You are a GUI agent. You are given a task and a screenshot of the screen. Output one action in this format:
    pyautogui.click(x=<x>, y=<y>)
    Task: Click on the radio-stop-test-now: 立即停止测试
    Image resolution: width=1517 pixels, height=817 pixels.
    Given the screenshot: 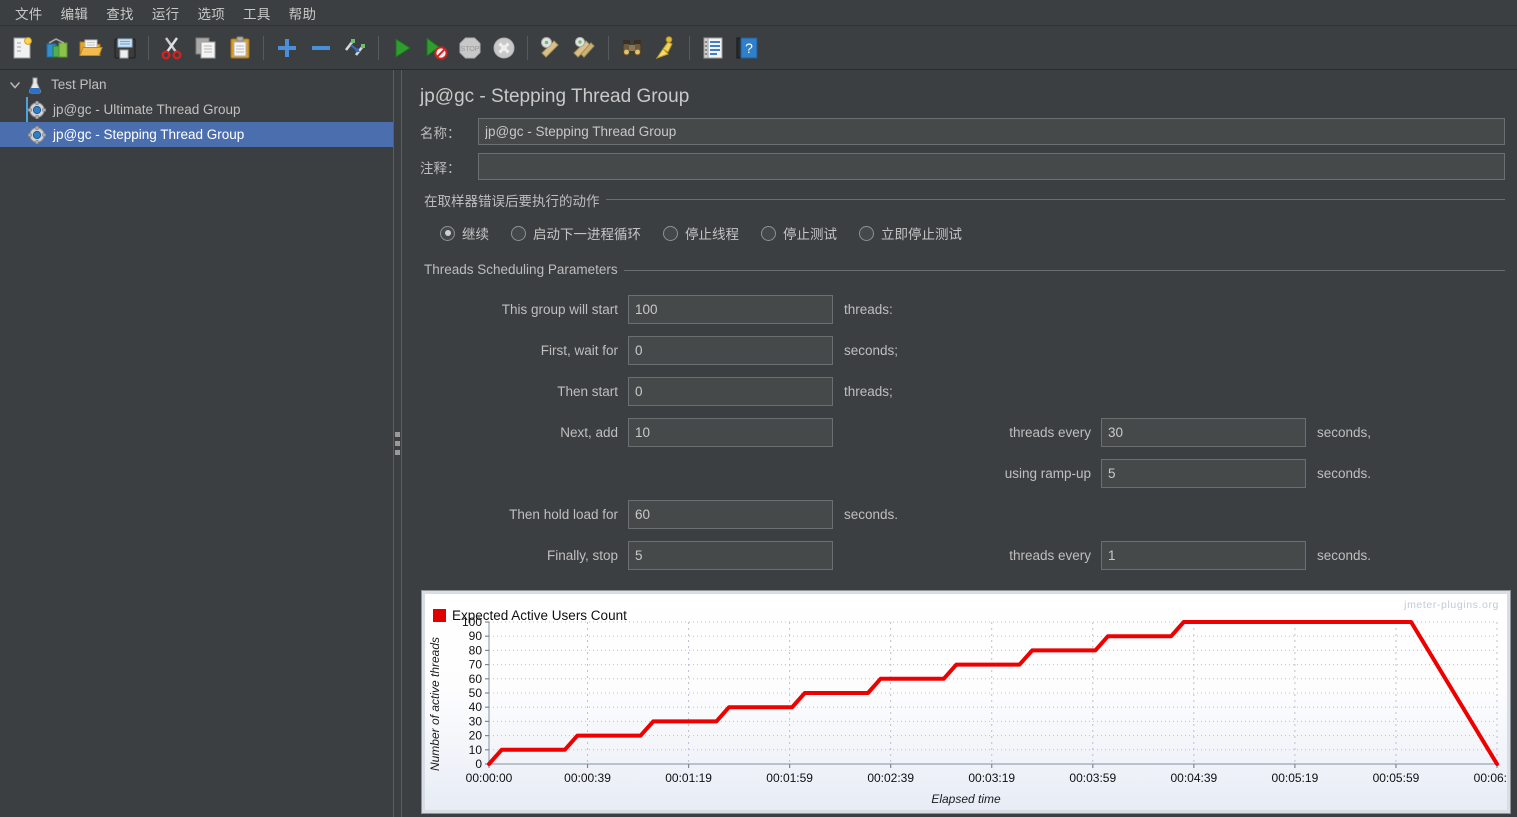 What is the action you would take?
    pyautogui.click(x=910, y=233)
    